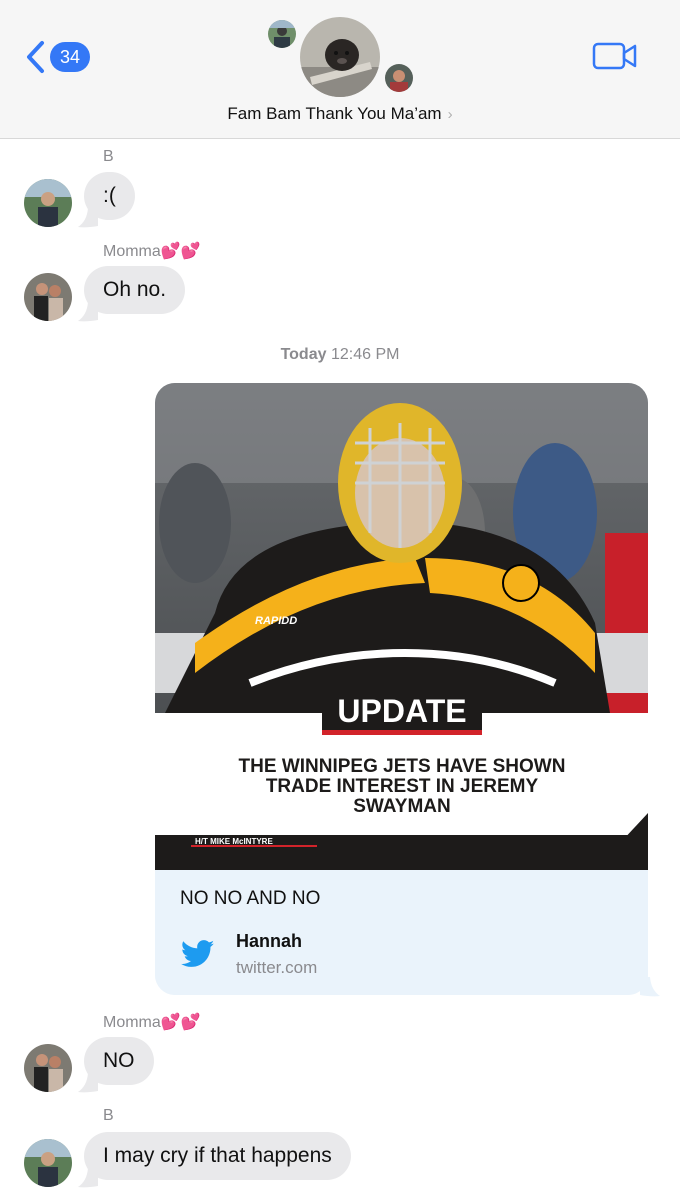 This screenshot has width=680, height=1200. I want to click on message-bubble: :(, so click(109, 196).